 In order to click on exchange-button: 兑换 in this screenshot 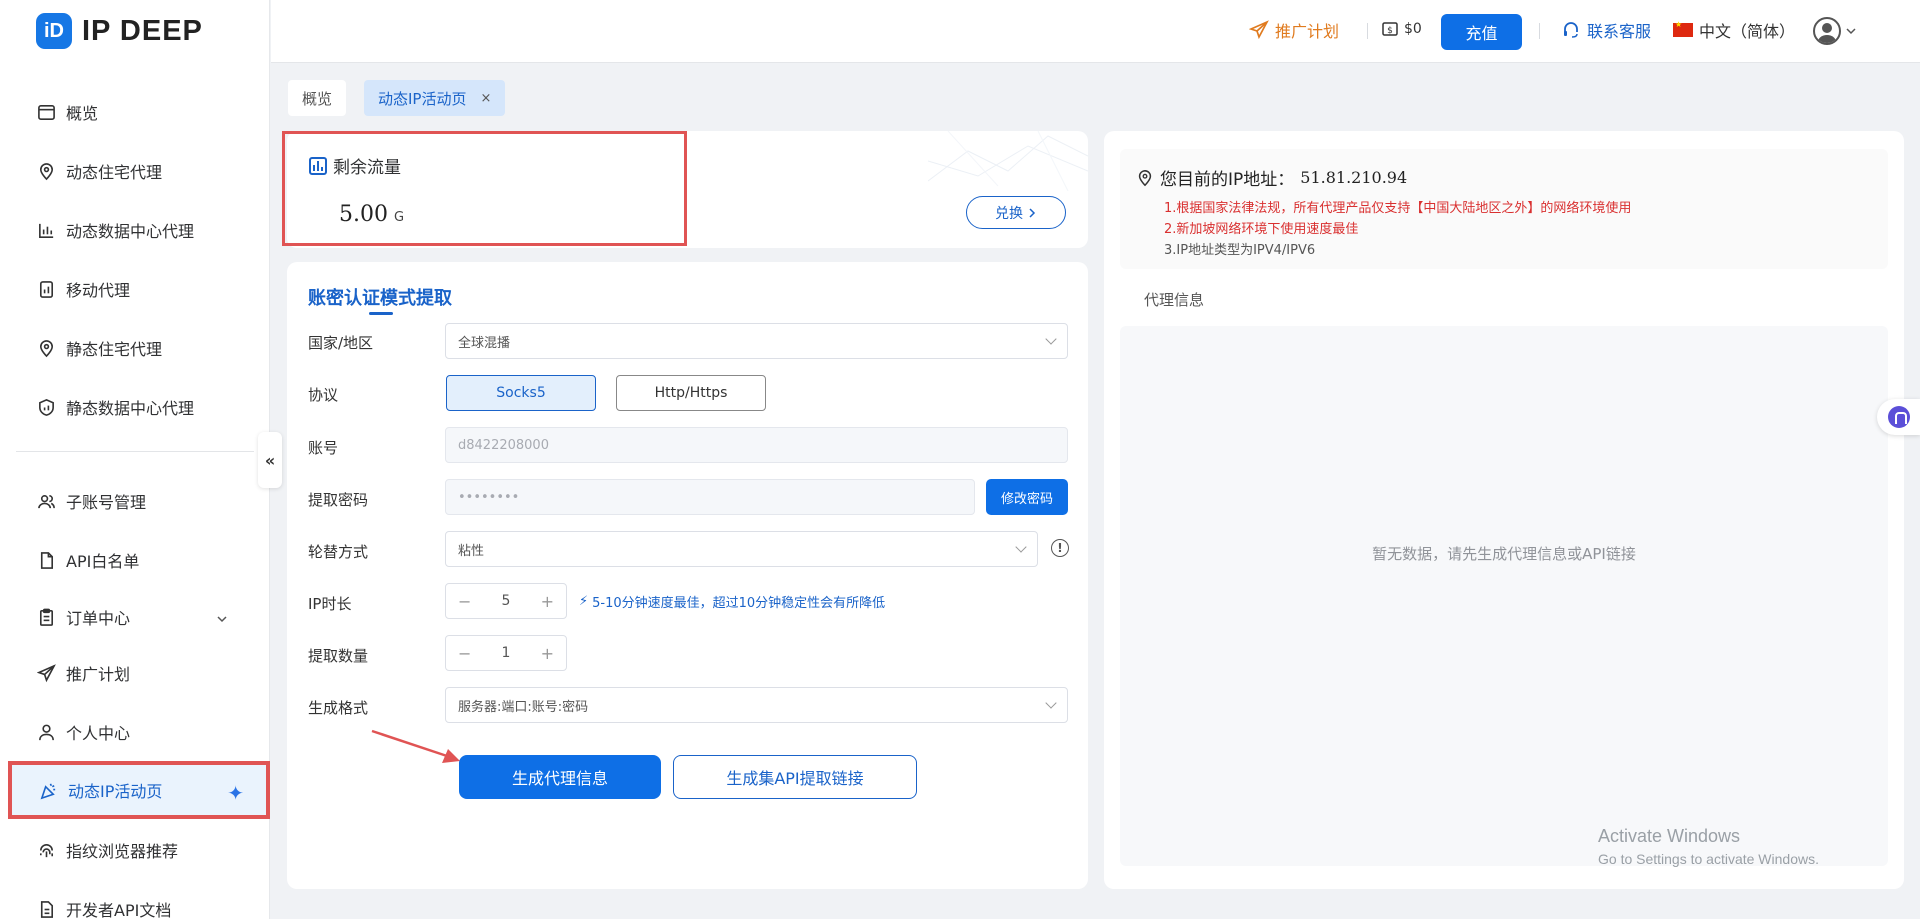, I will do `click(1016, 212)`.